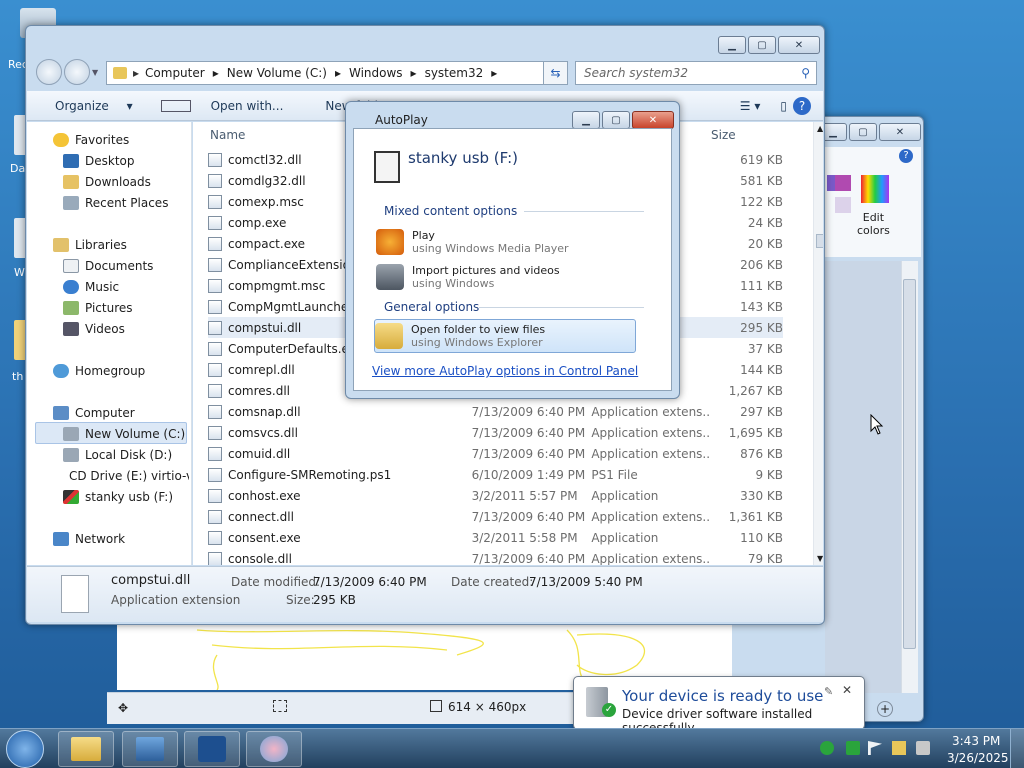  I want to click on file-size: 79 KB, so click(765, 558).